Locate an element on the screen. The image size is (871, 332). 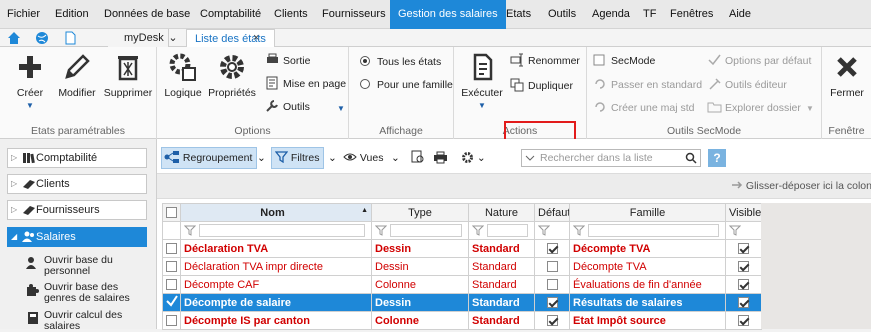
menu-aide: Aide is located at coordinates (740, 14).